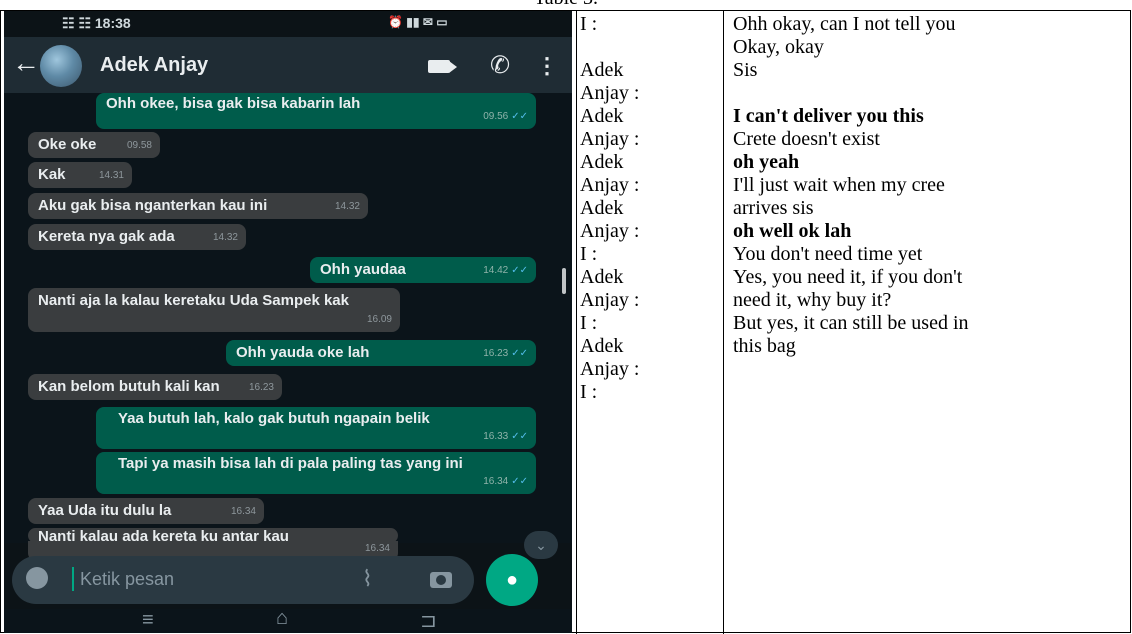 The width and height of the screenshot is (1132, 634). Describe the element at coordinates (500, 65) in the screenshot. I see `phone-icon: ✆` at that location.